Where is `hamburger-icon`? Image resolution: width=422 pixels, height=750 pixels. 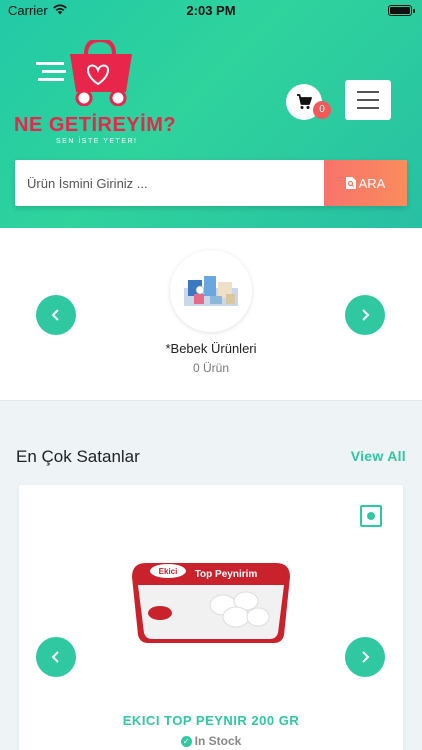 hamburger-icon is located at coordinates (368, 92).